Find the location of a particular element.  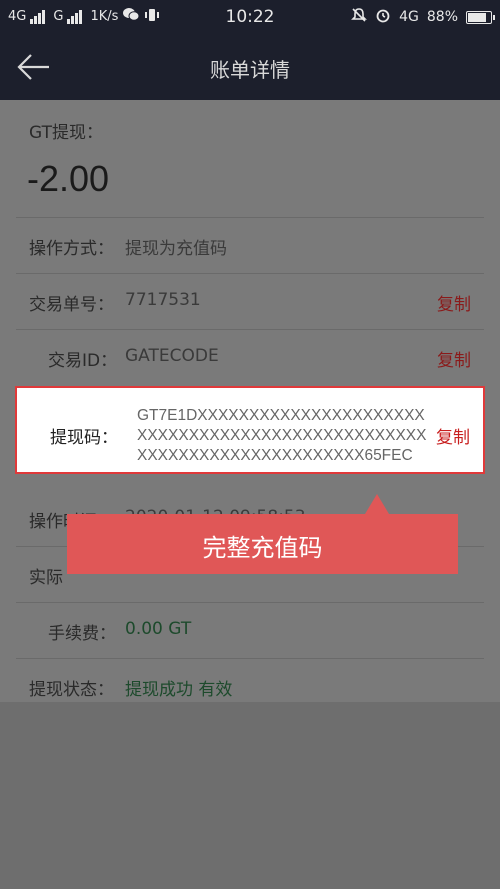

row-label: 实际 is located at coordinates (46, 578).